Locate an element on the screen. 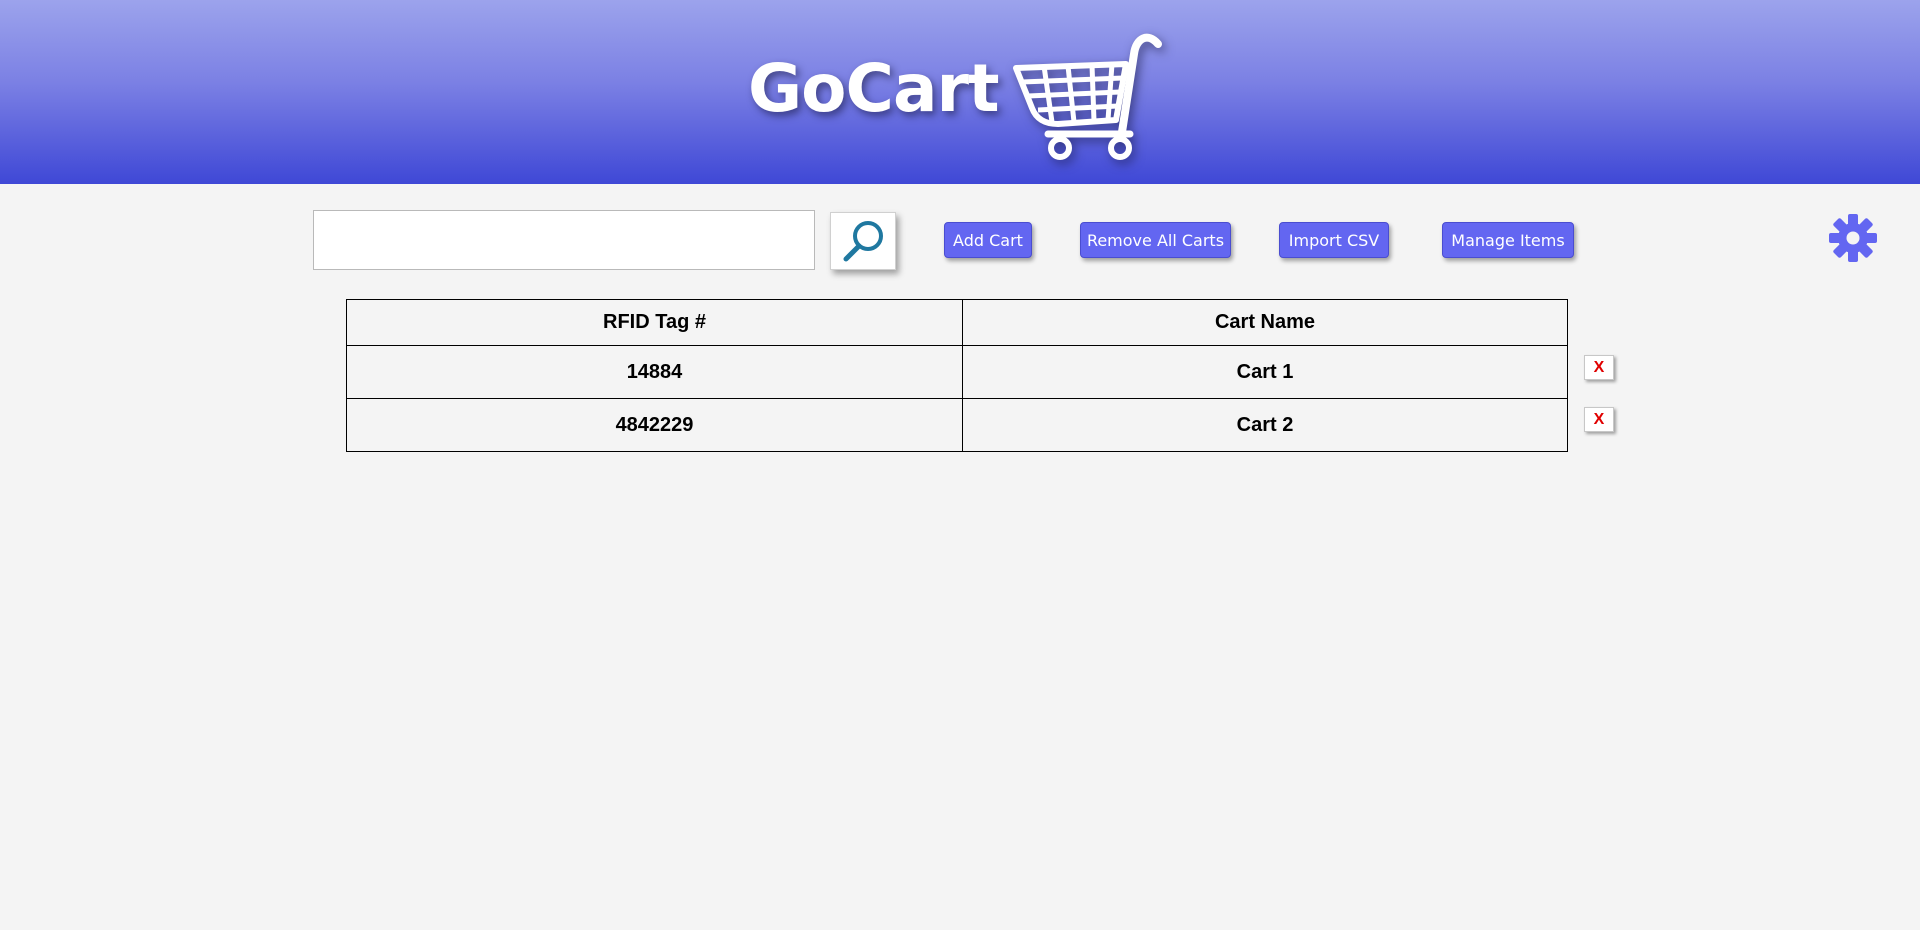 The width and height of the screenshot is (1920, 930). add-cart-button: Add Cart is located at coordinates (988, 240).